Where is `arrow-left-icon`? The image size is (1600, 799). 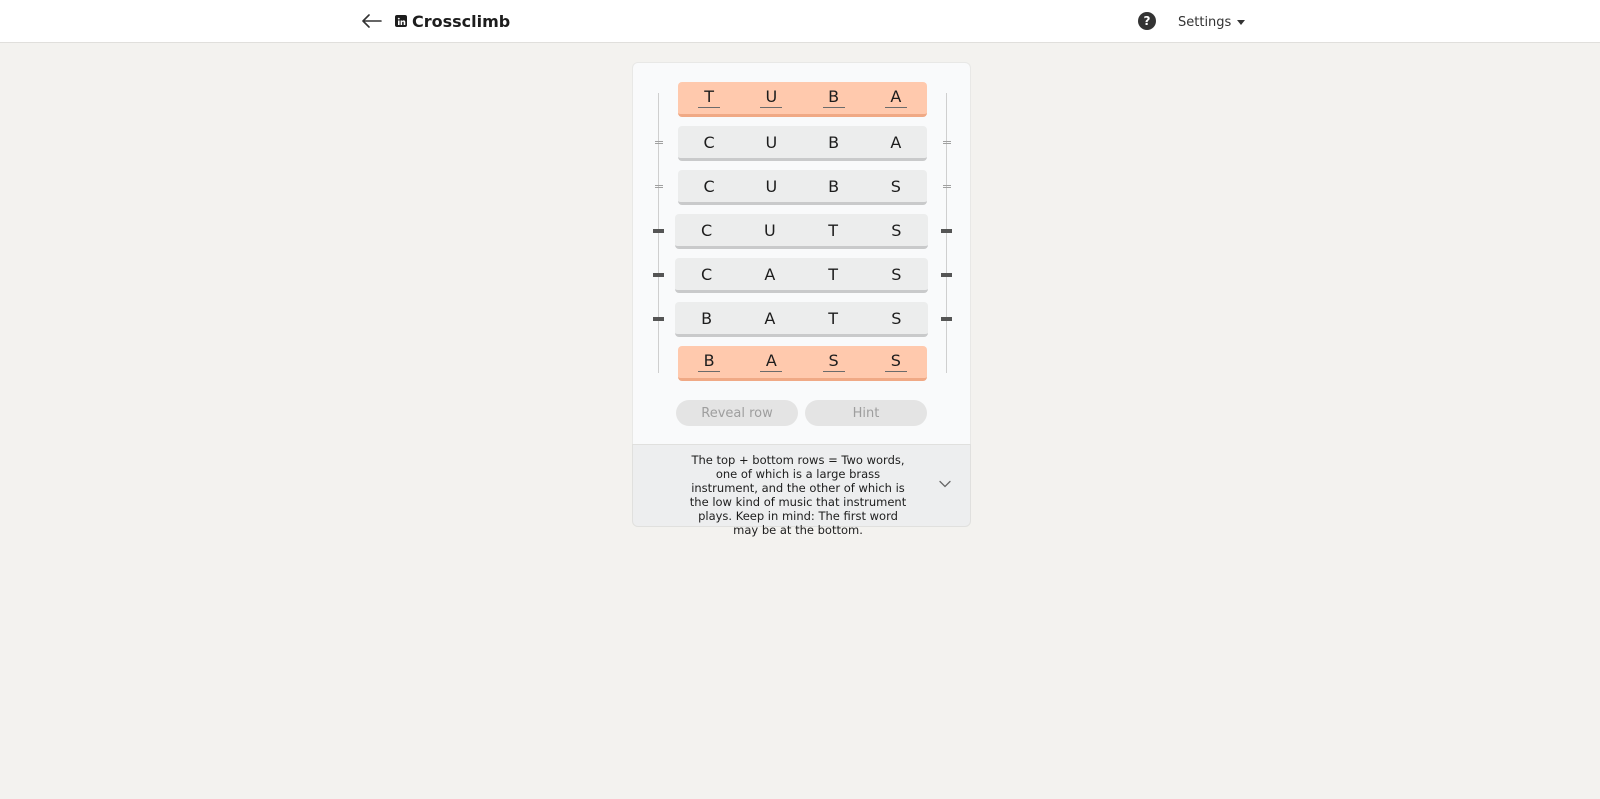 arrow-left-icon is located at coordinates (372, 21).